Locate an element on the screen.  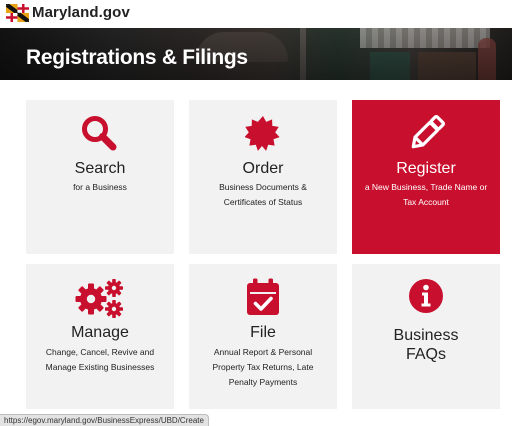
card-subtitle: for a Business is located at coordinates (100, 187).